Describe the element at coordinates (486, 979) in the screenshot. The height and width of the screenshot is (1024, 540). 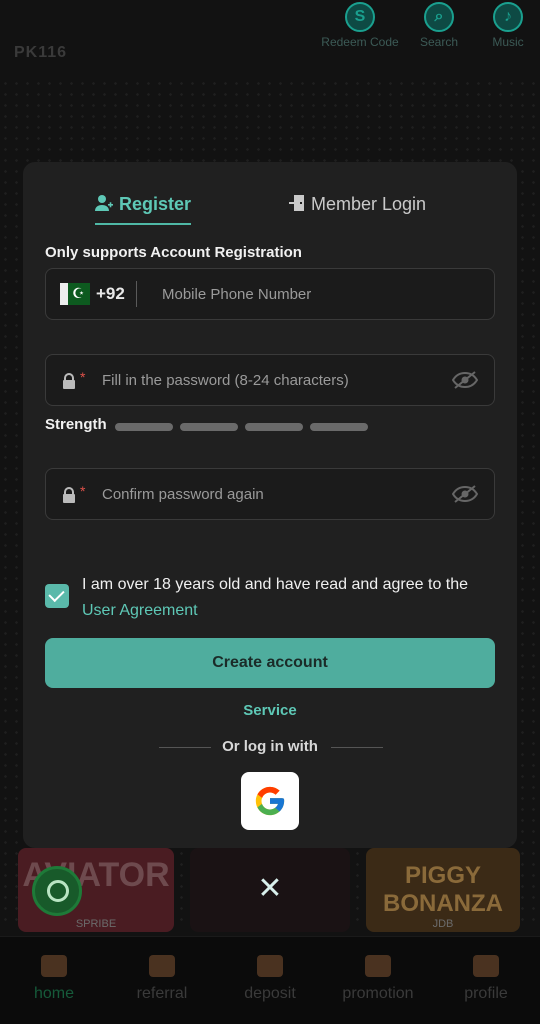
I see `nav-item-profile: profile` at that location.